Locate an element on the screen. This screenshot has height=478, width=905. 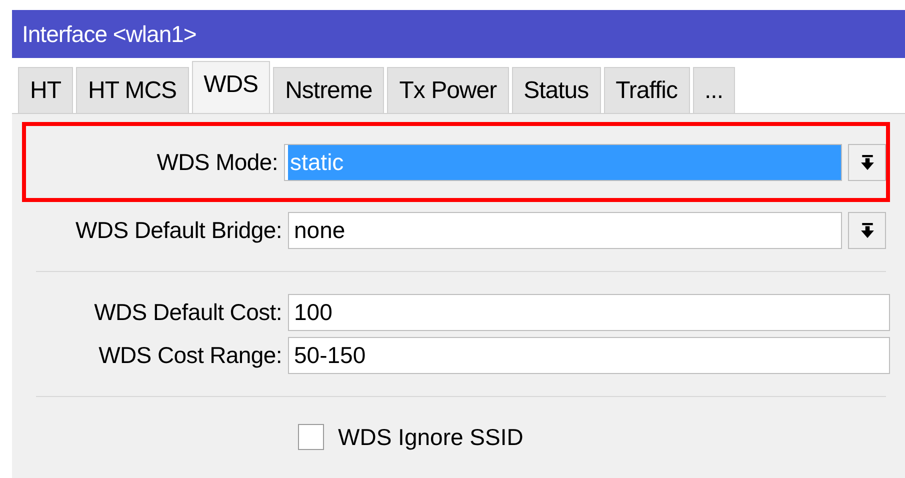
tab: HT MCS is located at coordinates (132, 90).